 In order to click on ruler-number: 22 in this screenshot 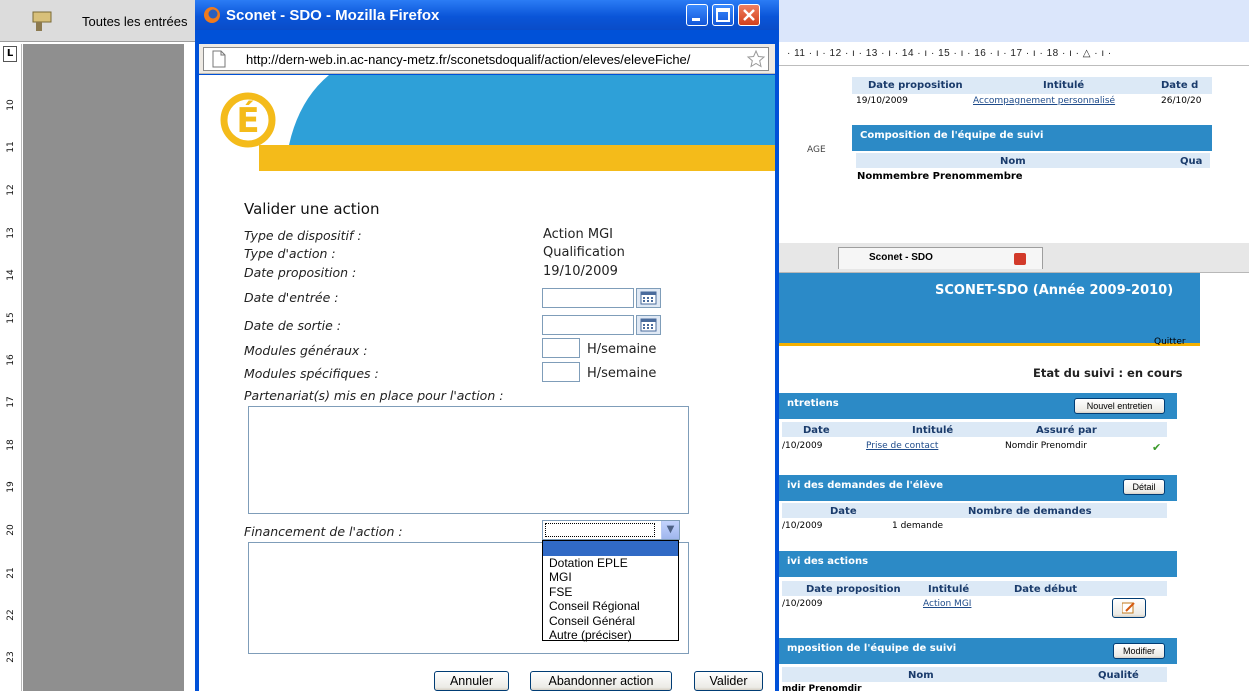, I will do `click(11, 615)`.